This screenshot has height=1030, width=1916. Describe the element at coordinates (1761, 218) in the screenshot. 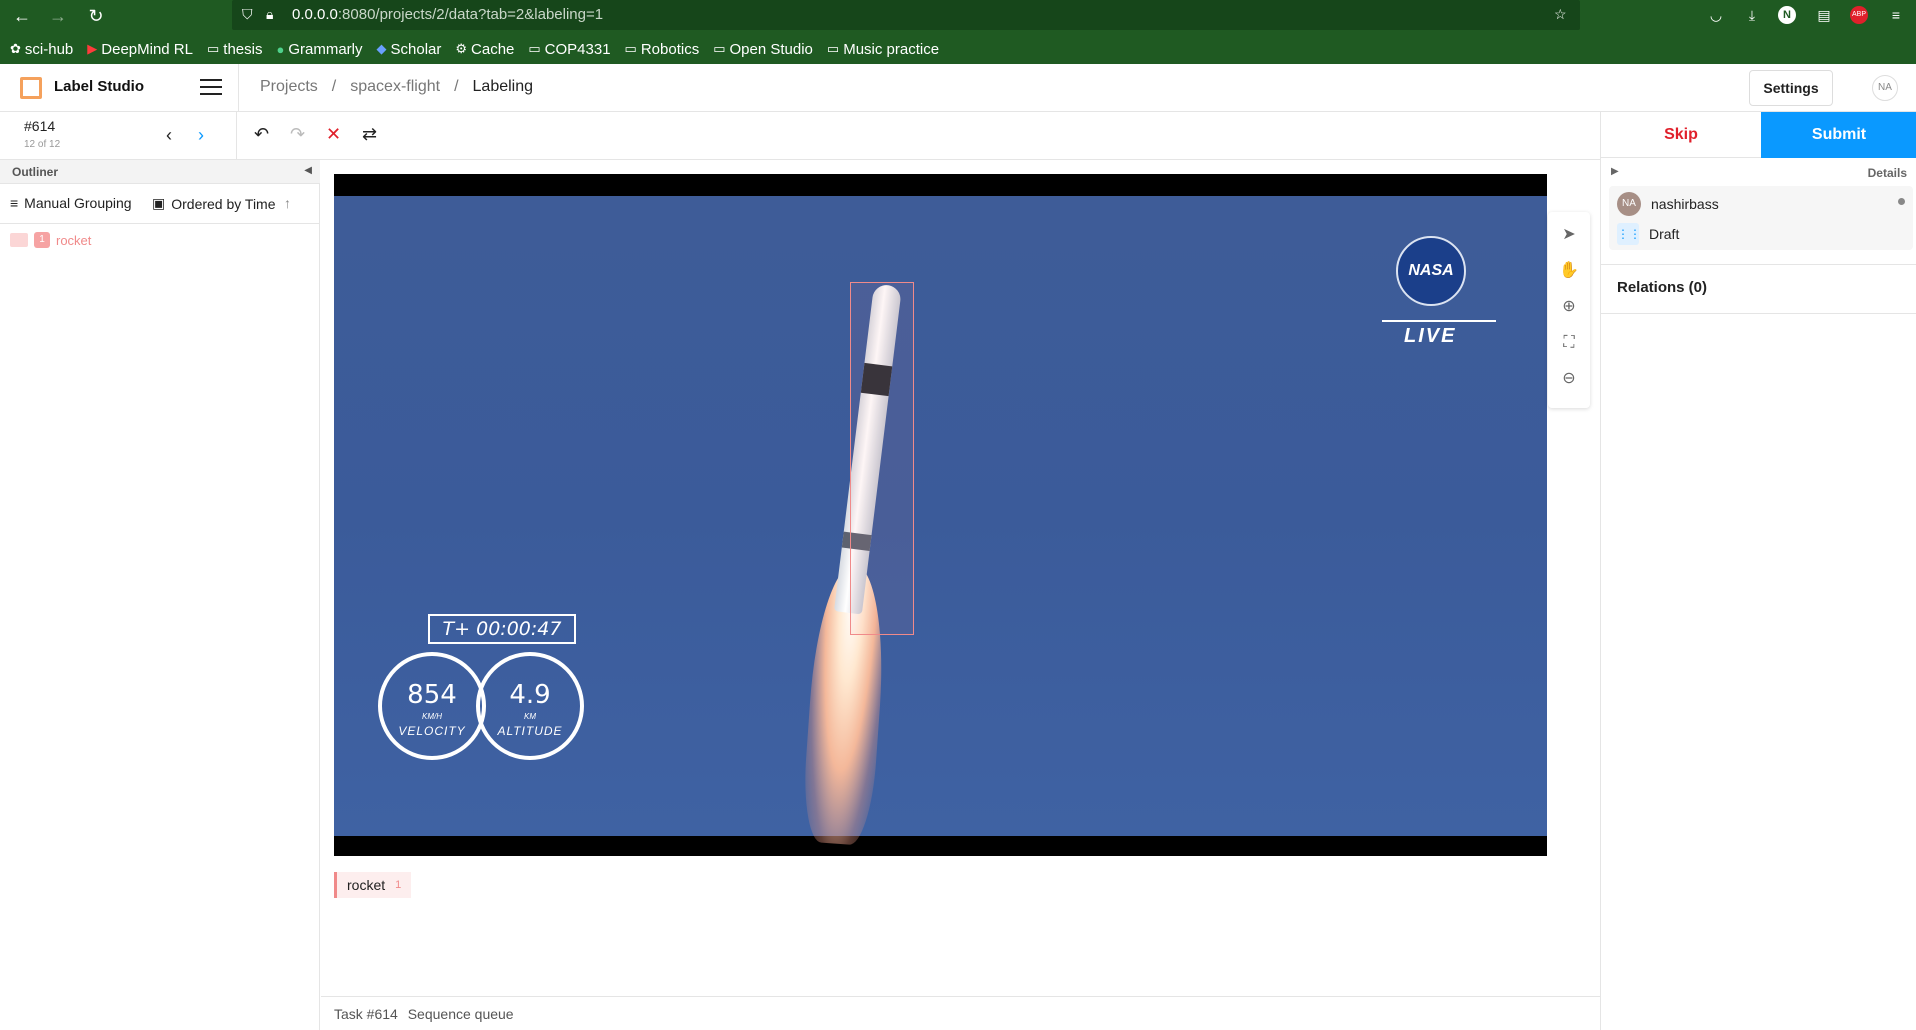

I see `annotation-details: NA nashirbass ⋮⋮ Draft` at that location.